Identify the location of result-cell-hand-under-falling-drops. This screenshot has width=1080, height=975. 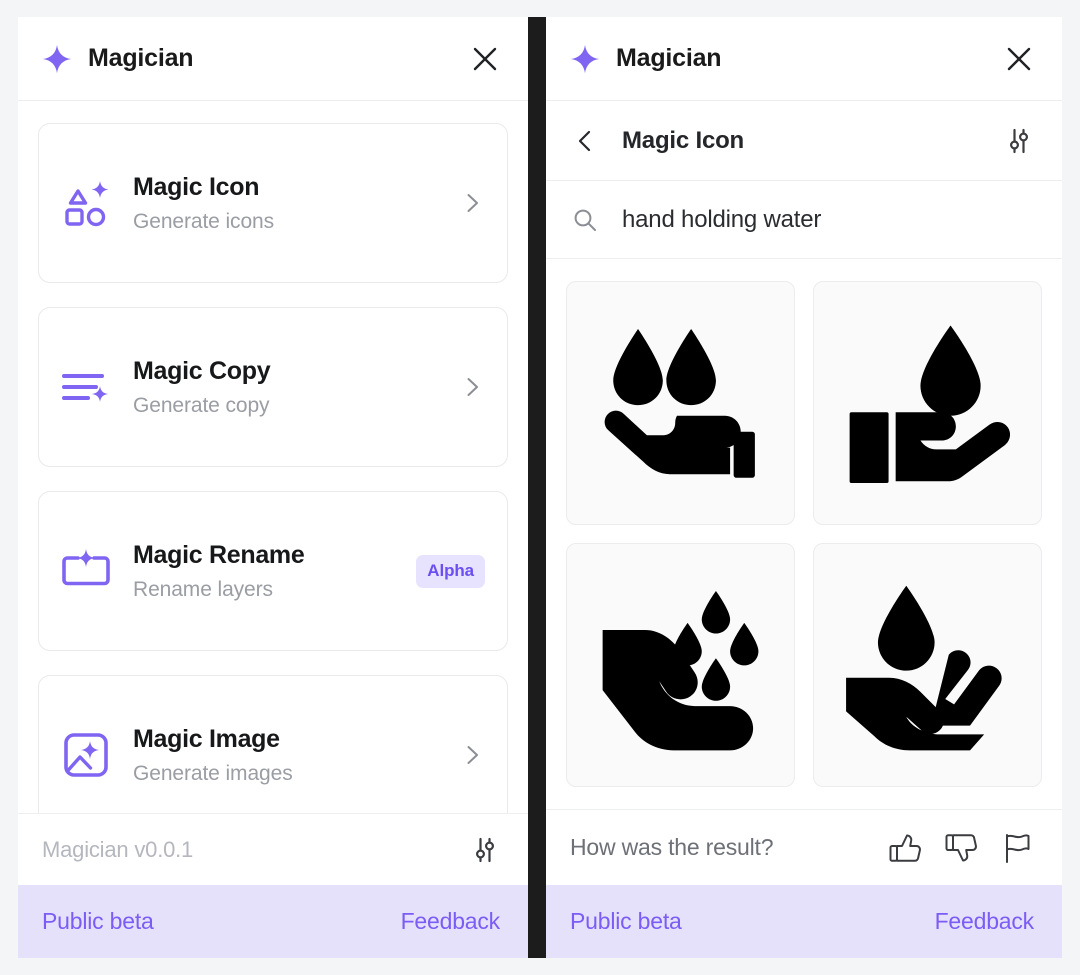
(680, 665).